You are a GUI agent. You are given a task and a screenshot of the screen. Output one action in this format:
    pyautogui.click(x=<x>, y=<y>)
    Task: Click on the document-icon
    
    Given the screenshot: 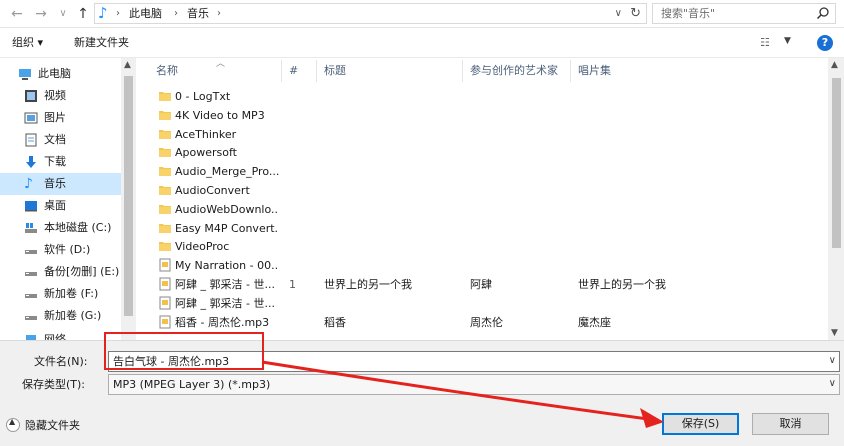 What is the action you would take?
    pyautogui.click(x=31, y=140)
    